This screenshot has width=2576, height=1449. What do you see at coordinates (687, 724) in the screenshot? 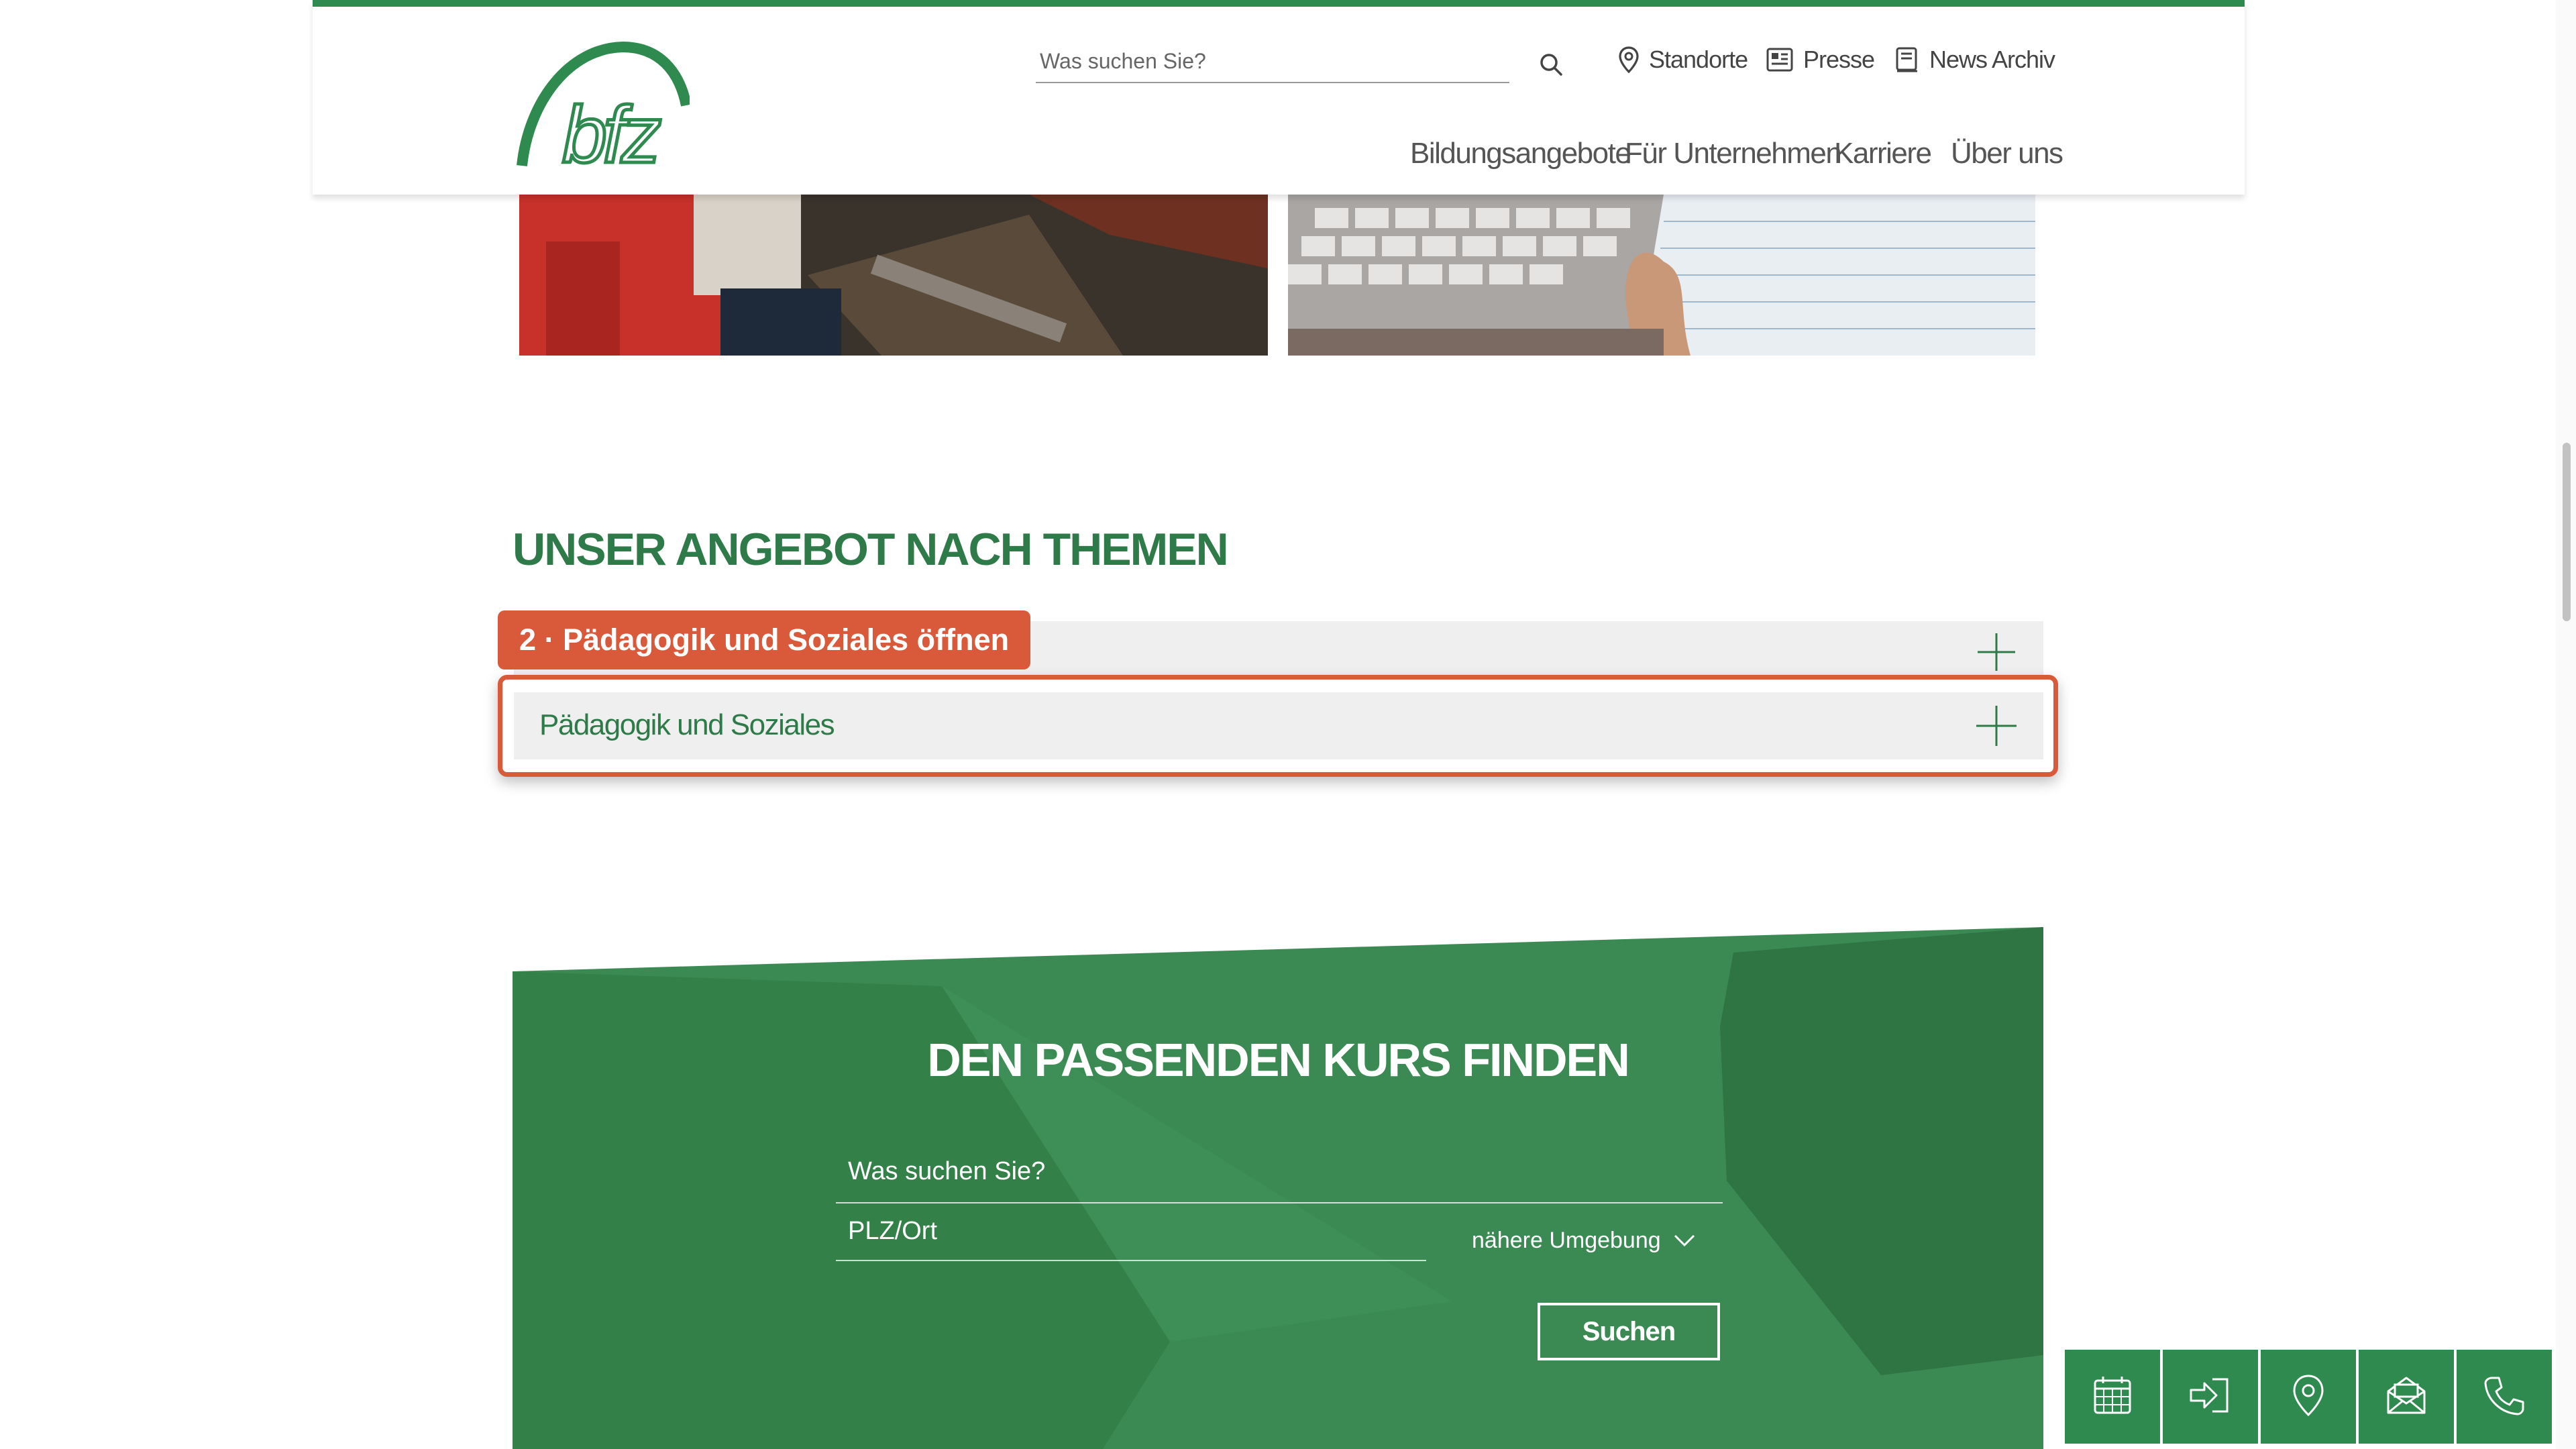
I see `accordion-item-label: Pädagogik und Soziales` at bounding box center [687, 724].